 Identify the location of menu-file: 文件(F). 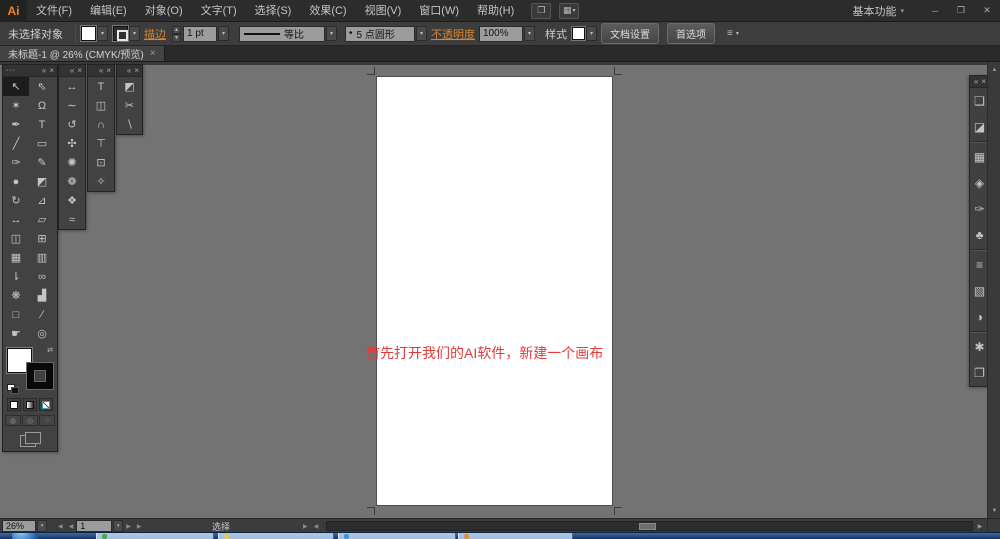
(54, 11).